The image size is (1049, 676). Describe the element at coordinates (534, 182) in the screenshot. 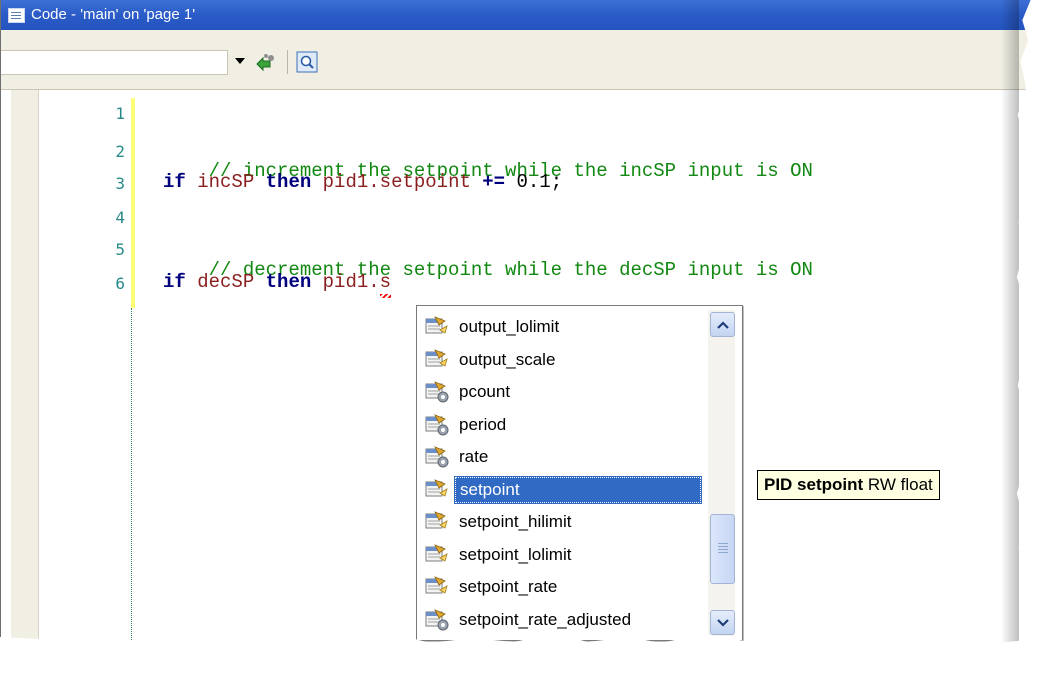

I see `literal: 0.1;` at that location.